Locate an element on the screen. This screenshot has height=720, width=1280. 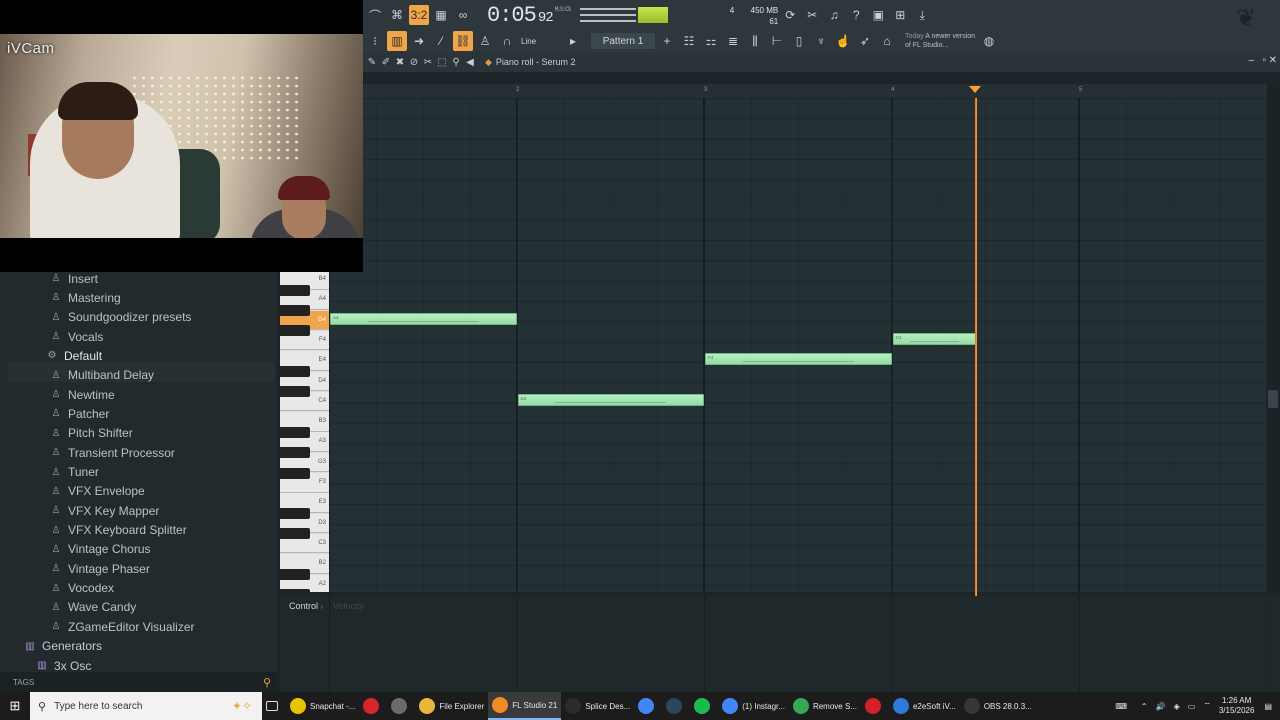
brush-icon: ⁄ is located at coordinates (441, 41).